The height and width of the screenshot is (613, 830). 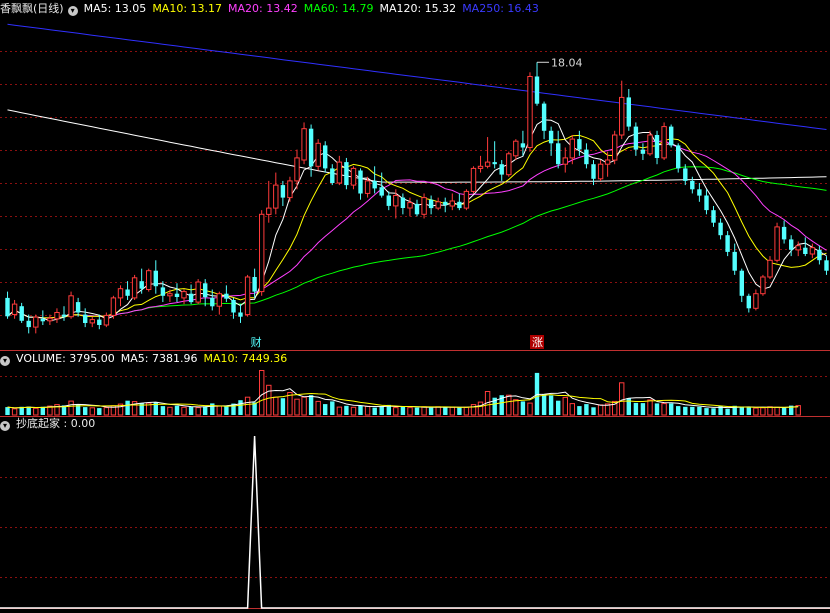 I want to click on indicator-readout: 抄底起家 : 0.00, so click(x=56, y=423).